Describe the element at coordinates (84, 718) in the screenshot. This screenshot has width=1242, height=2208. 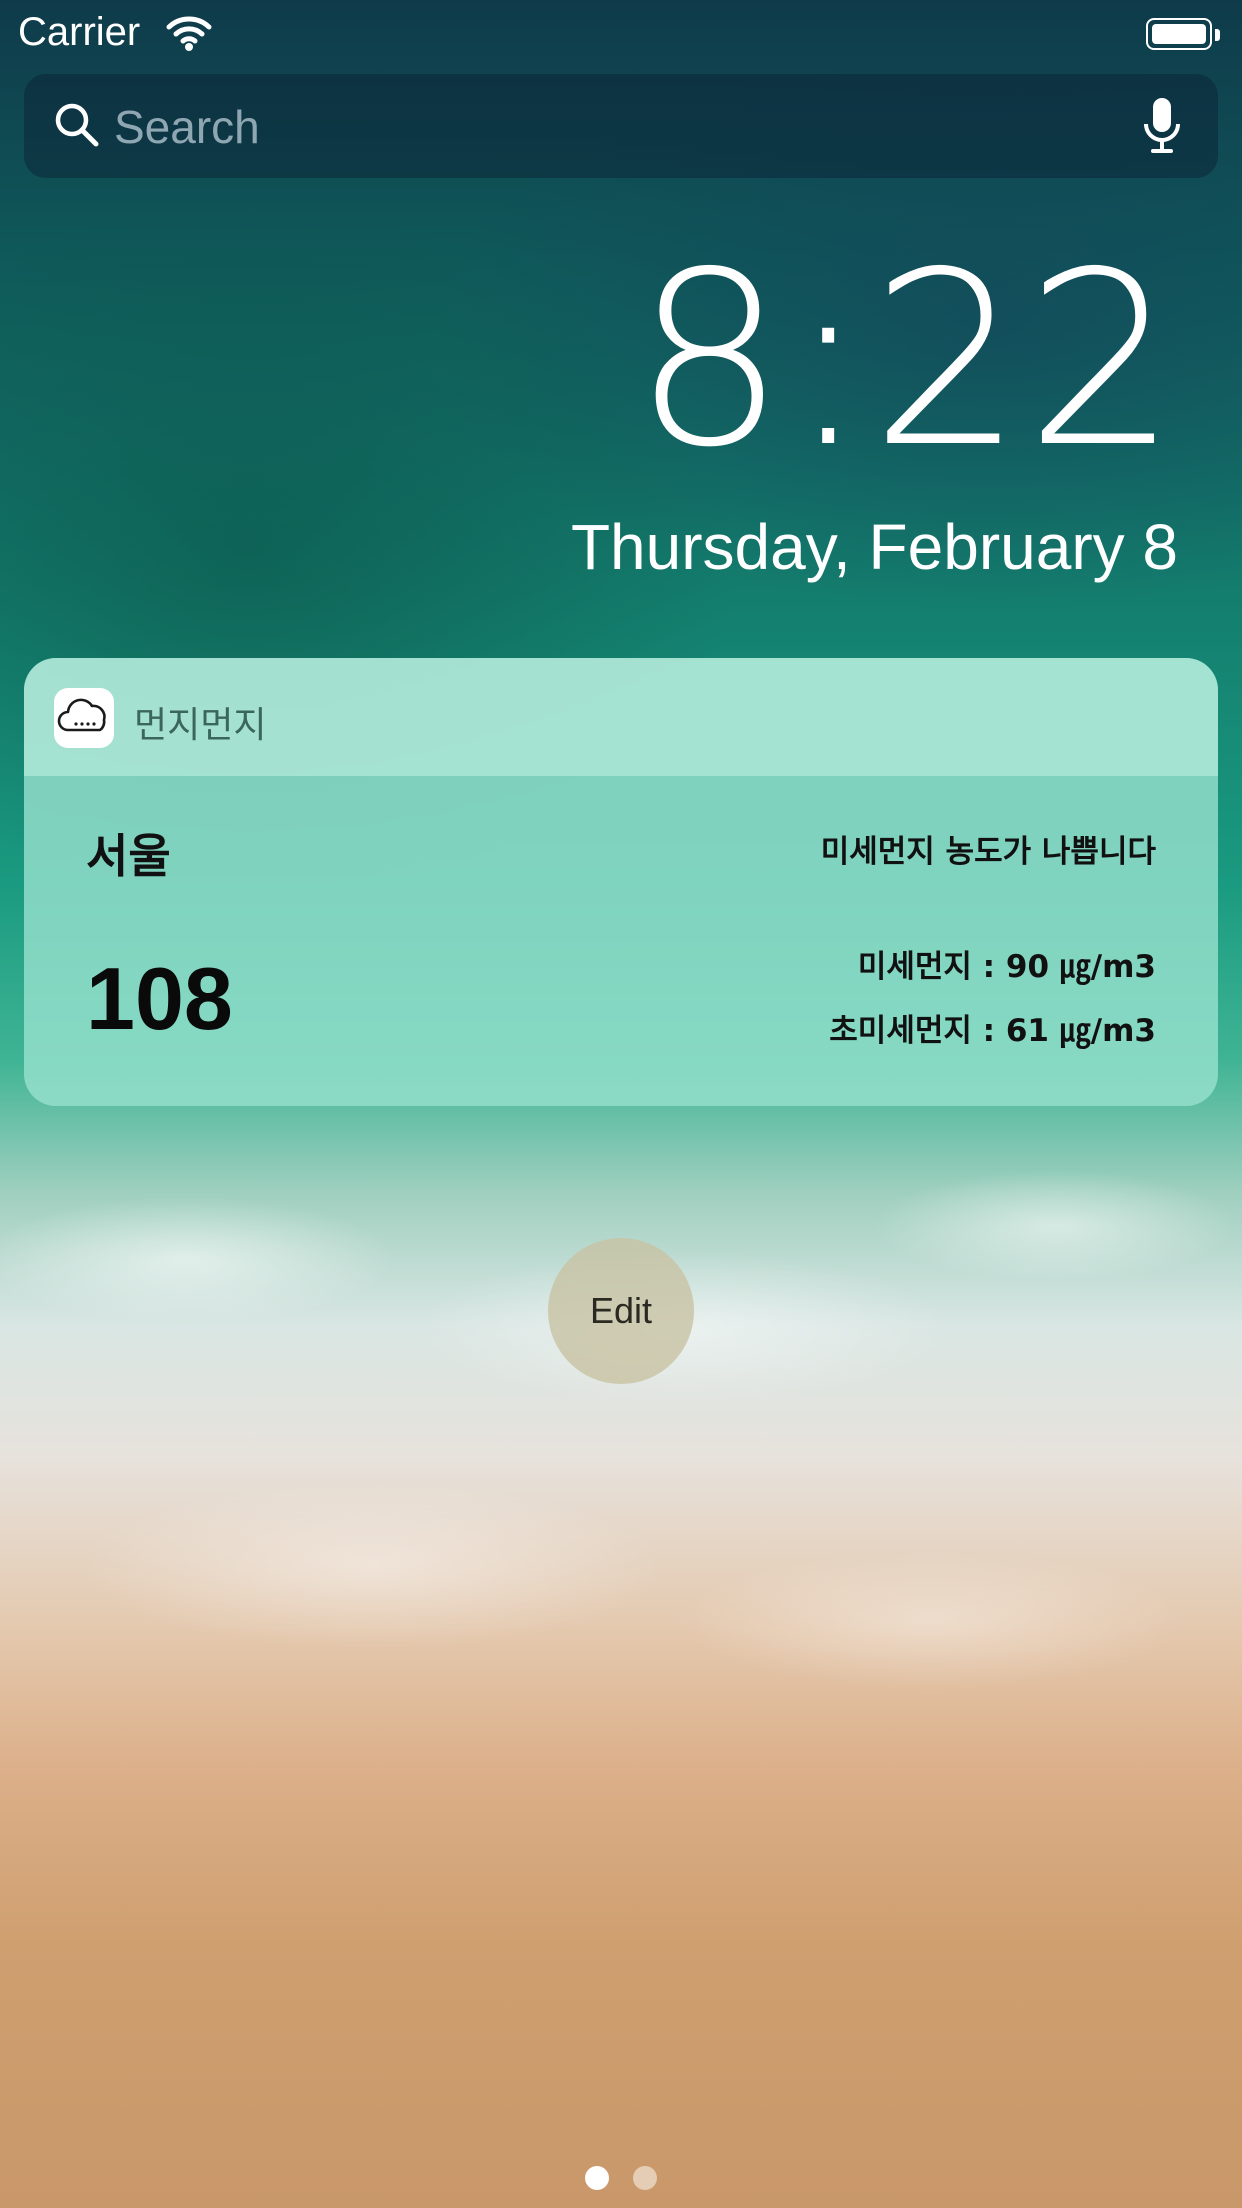
I see `cloud-icon` at that location.